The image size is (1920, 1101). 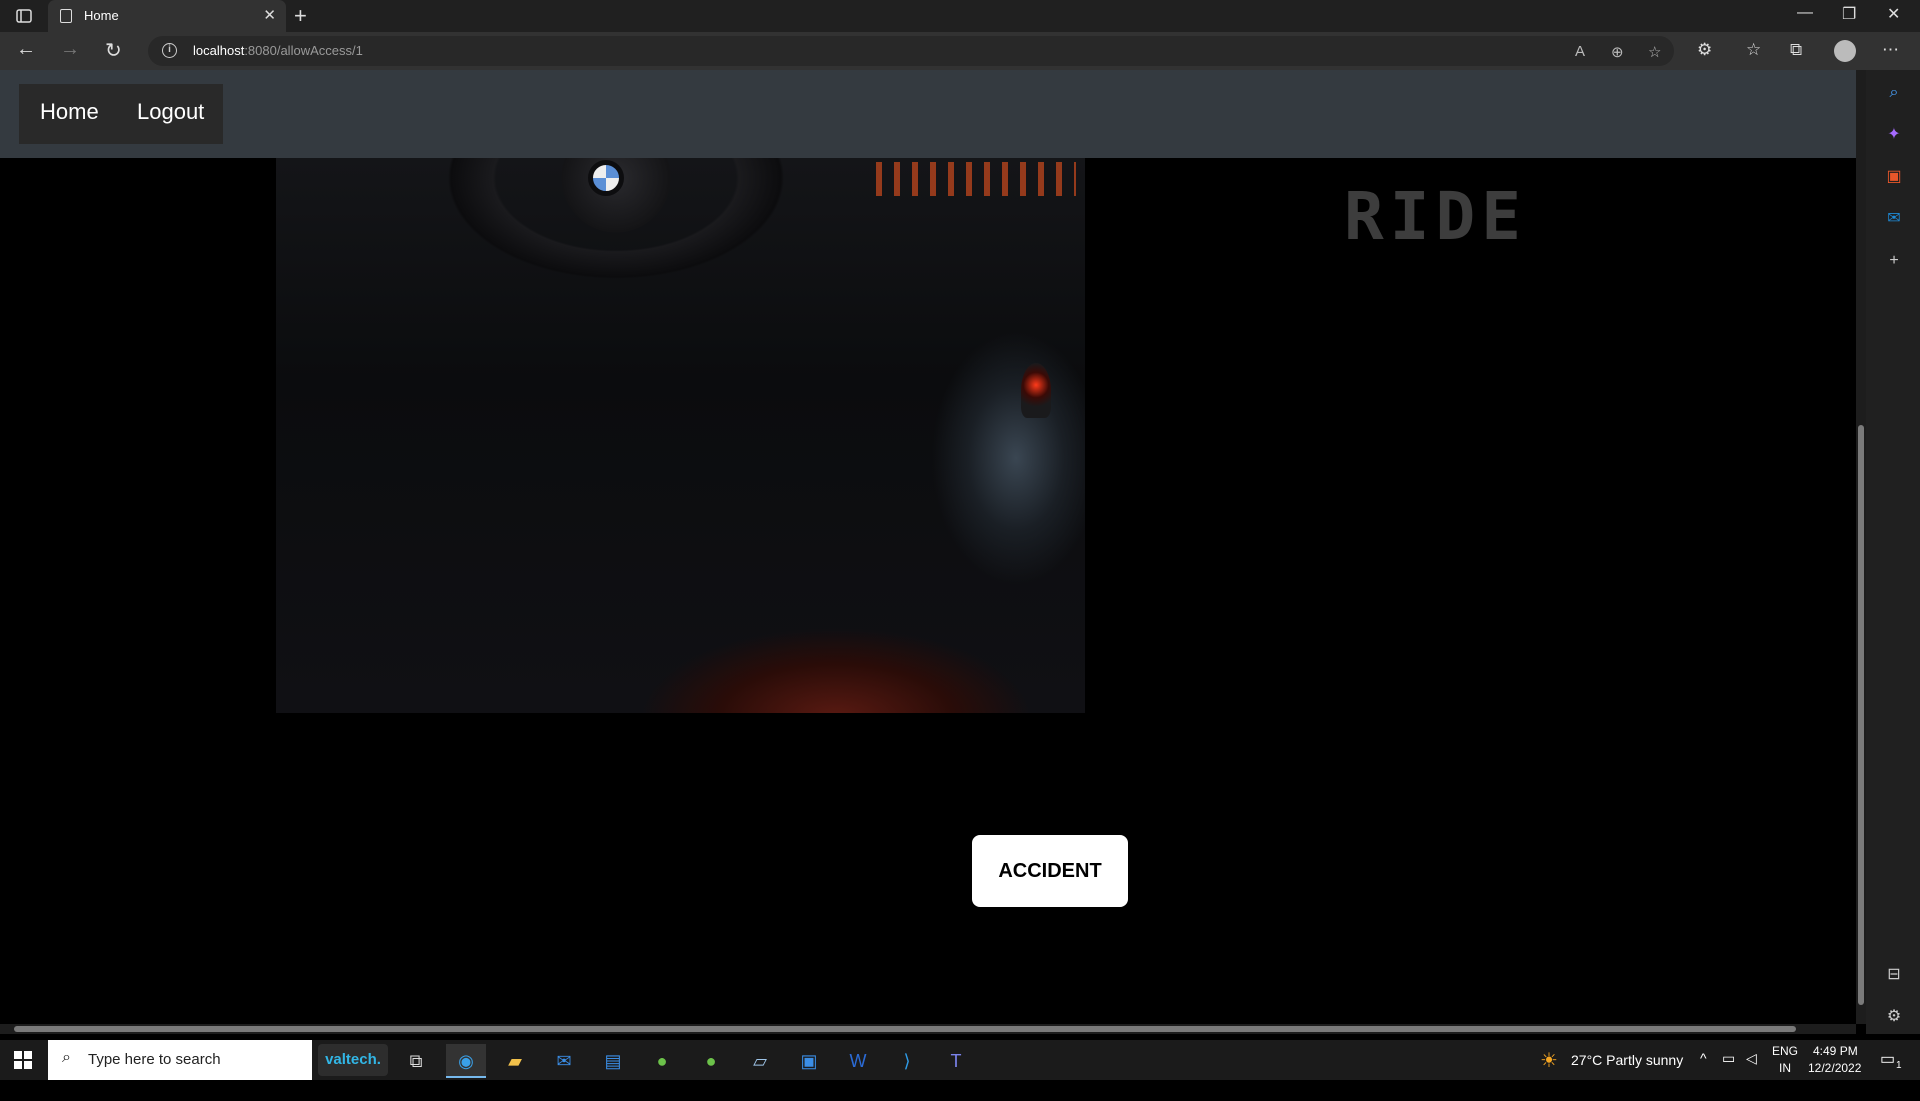 I want to click on word-icon: W, so click(x=858, y=1061).